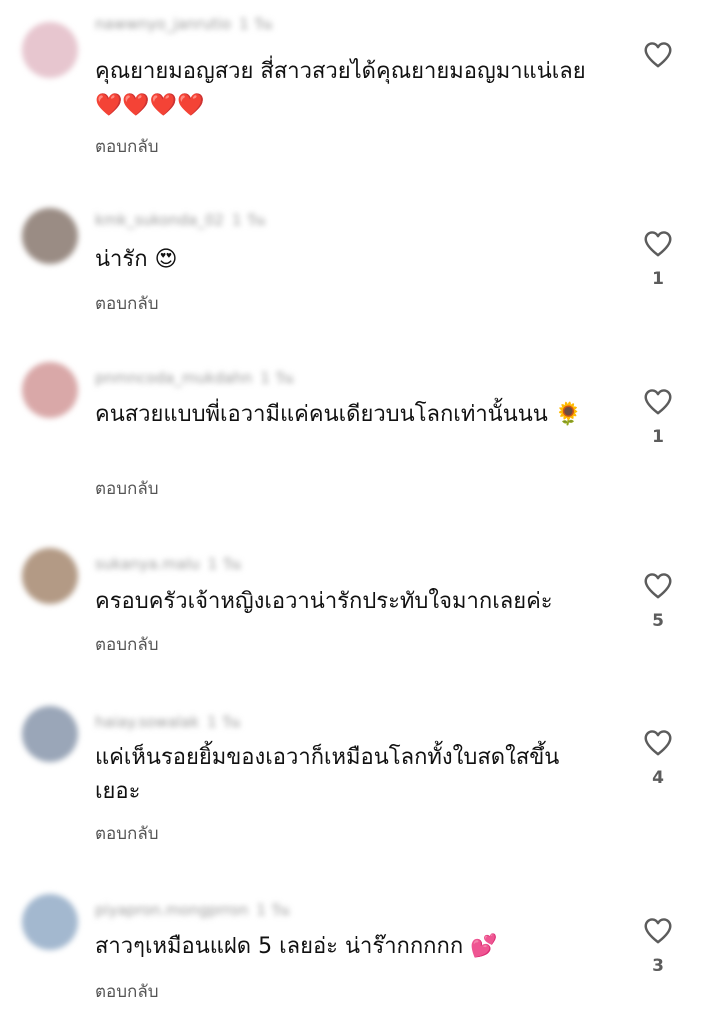 The width and height of the screenshot is (708, 1024). What do you see at coordinates (568, 414) in the screenshot?
I see `sunflower-emoji: 🌻` at bounding box center [568, 414].